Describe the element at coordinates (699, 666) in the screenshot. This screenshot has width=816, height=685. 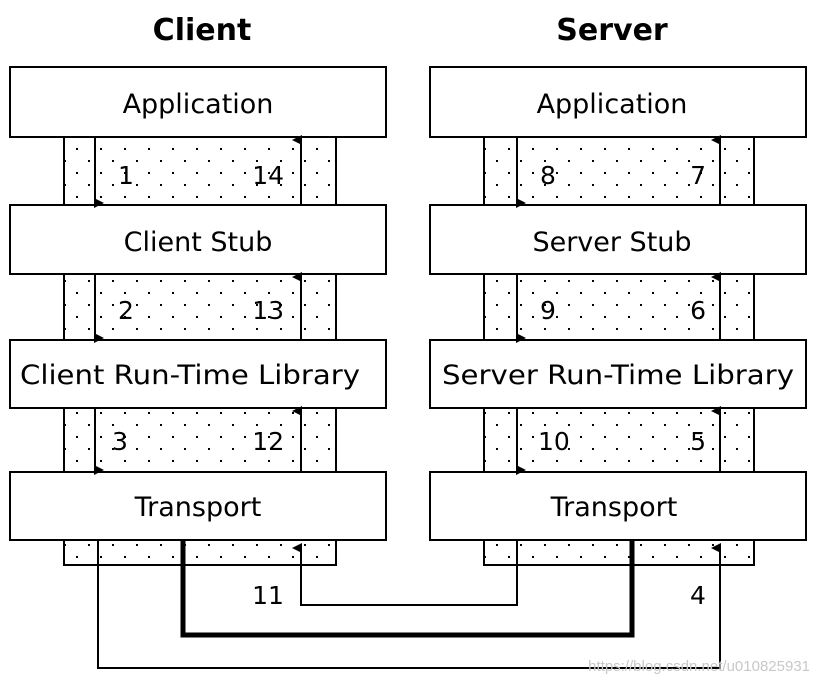
I see `watermark: https://blog.csdn.net/u010825931` at that location.